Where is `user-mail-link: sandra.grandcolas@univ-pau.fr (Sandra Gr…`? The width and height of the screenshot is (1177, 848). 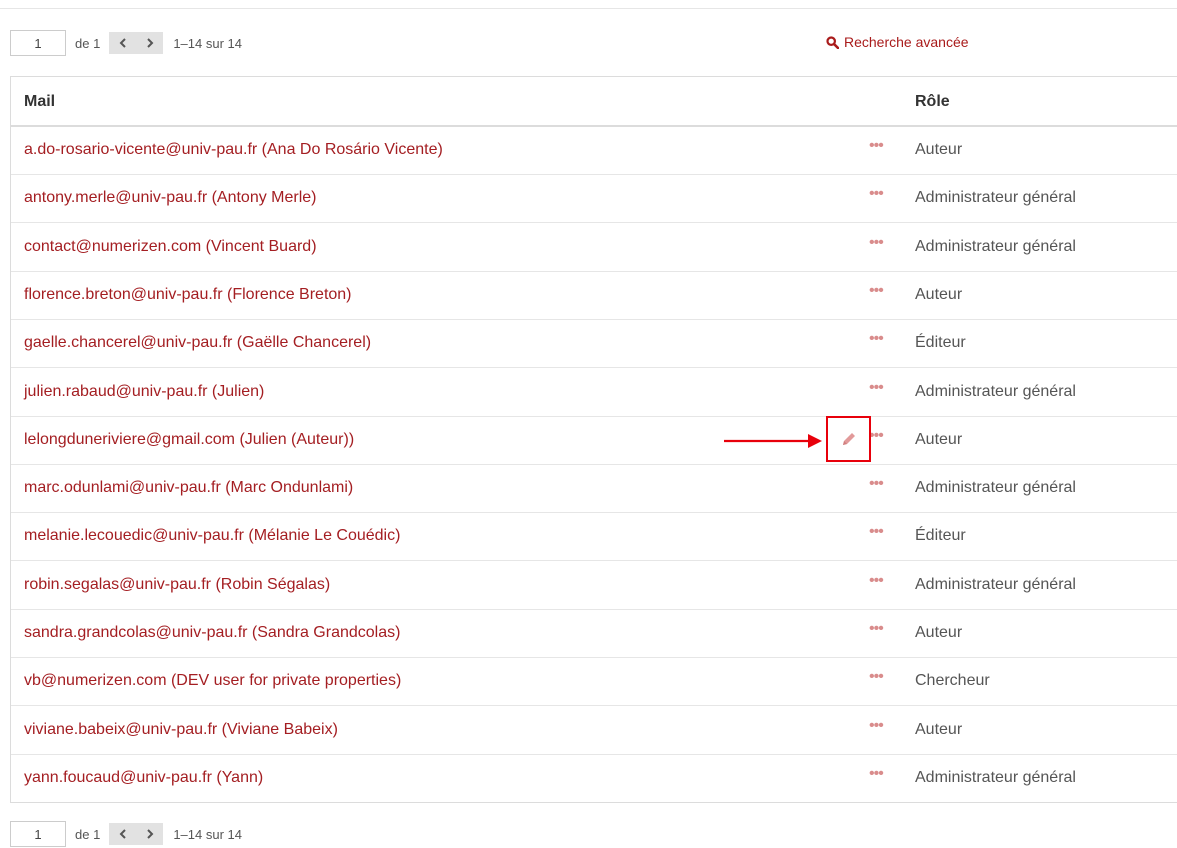 user-mail-link: sandra.grandcolas@univ-pau.fr (Sandra Gr… is located at coordinates (212, 633).